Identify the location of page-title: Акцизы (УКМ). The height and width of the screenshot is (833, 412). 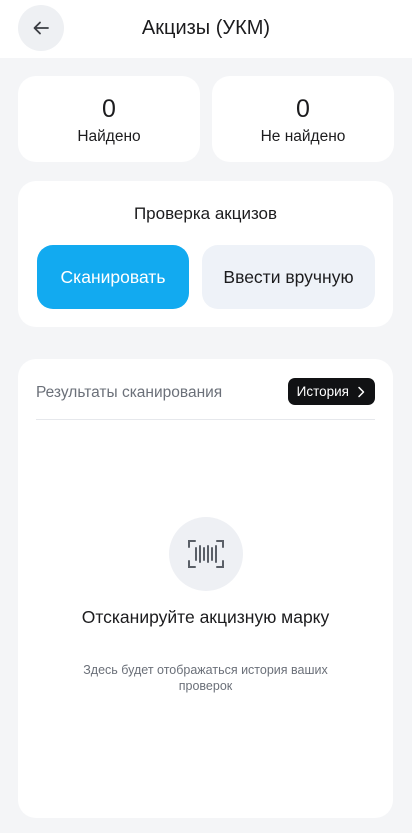
(206, 28).